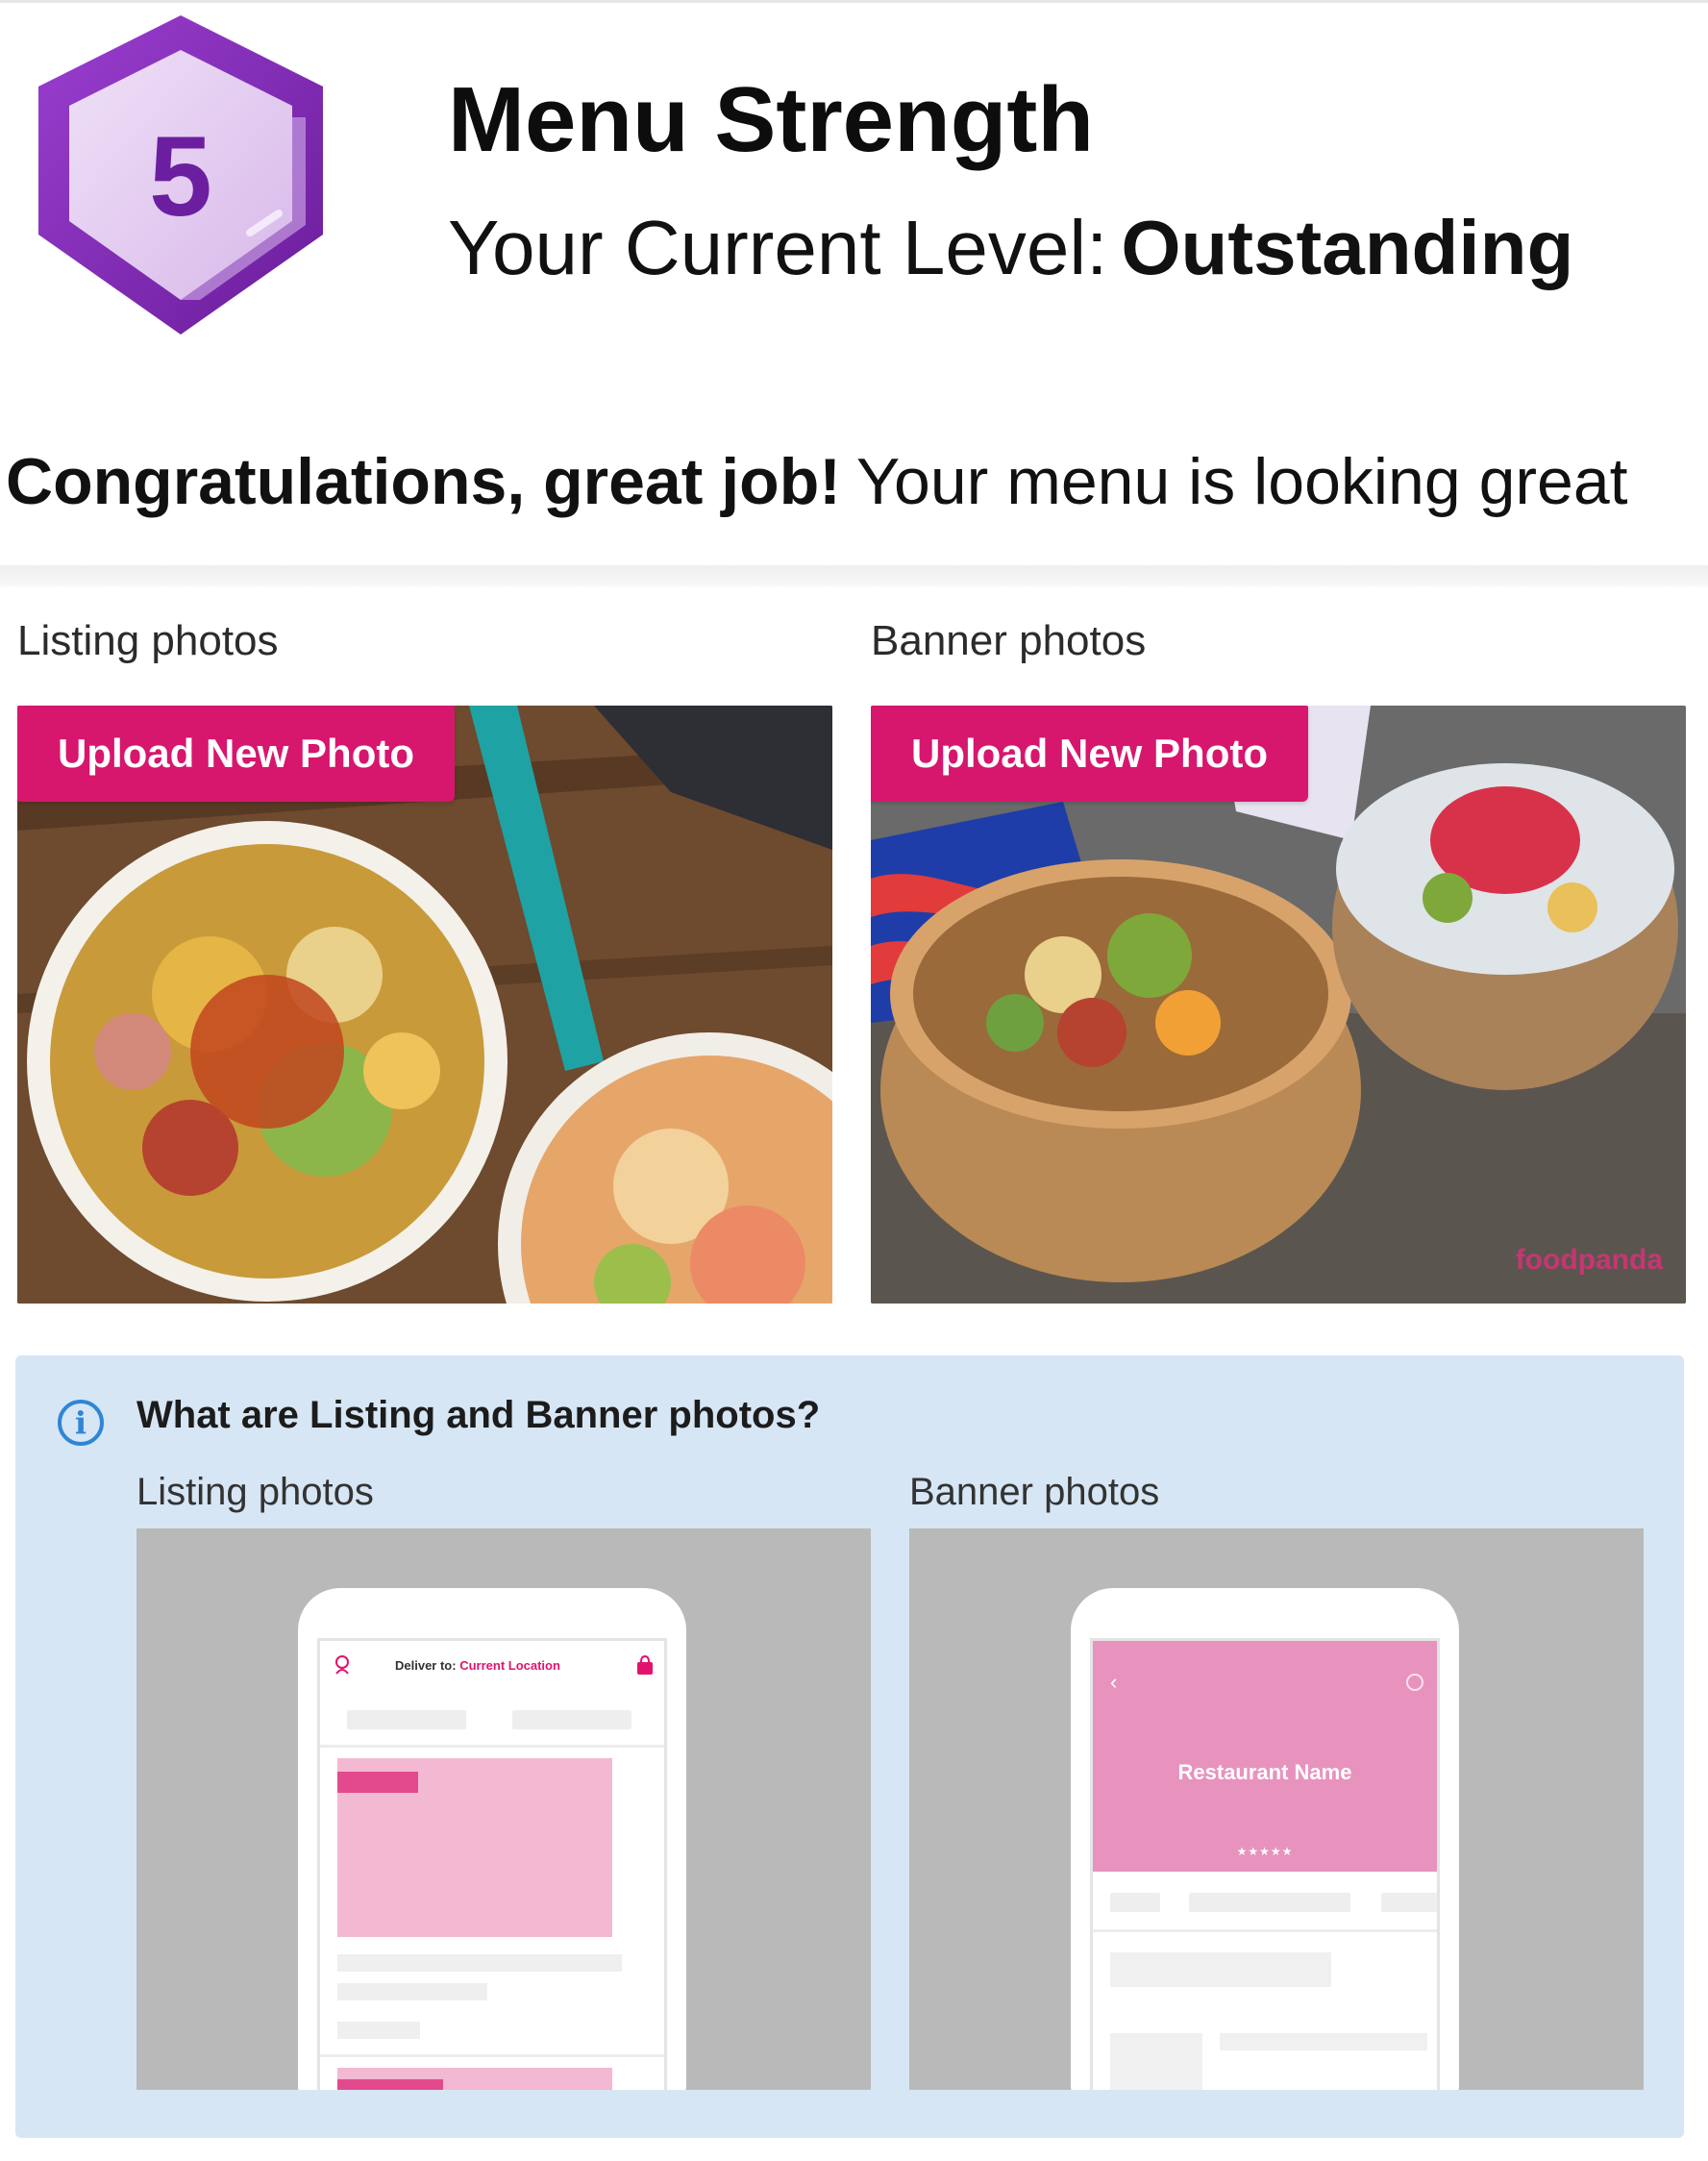 This screenshot has width=1708, height=2161. What do you see at coordinates (854, 1) in the screenshot?
I see `top-divider` at bounding box center [854, 1].